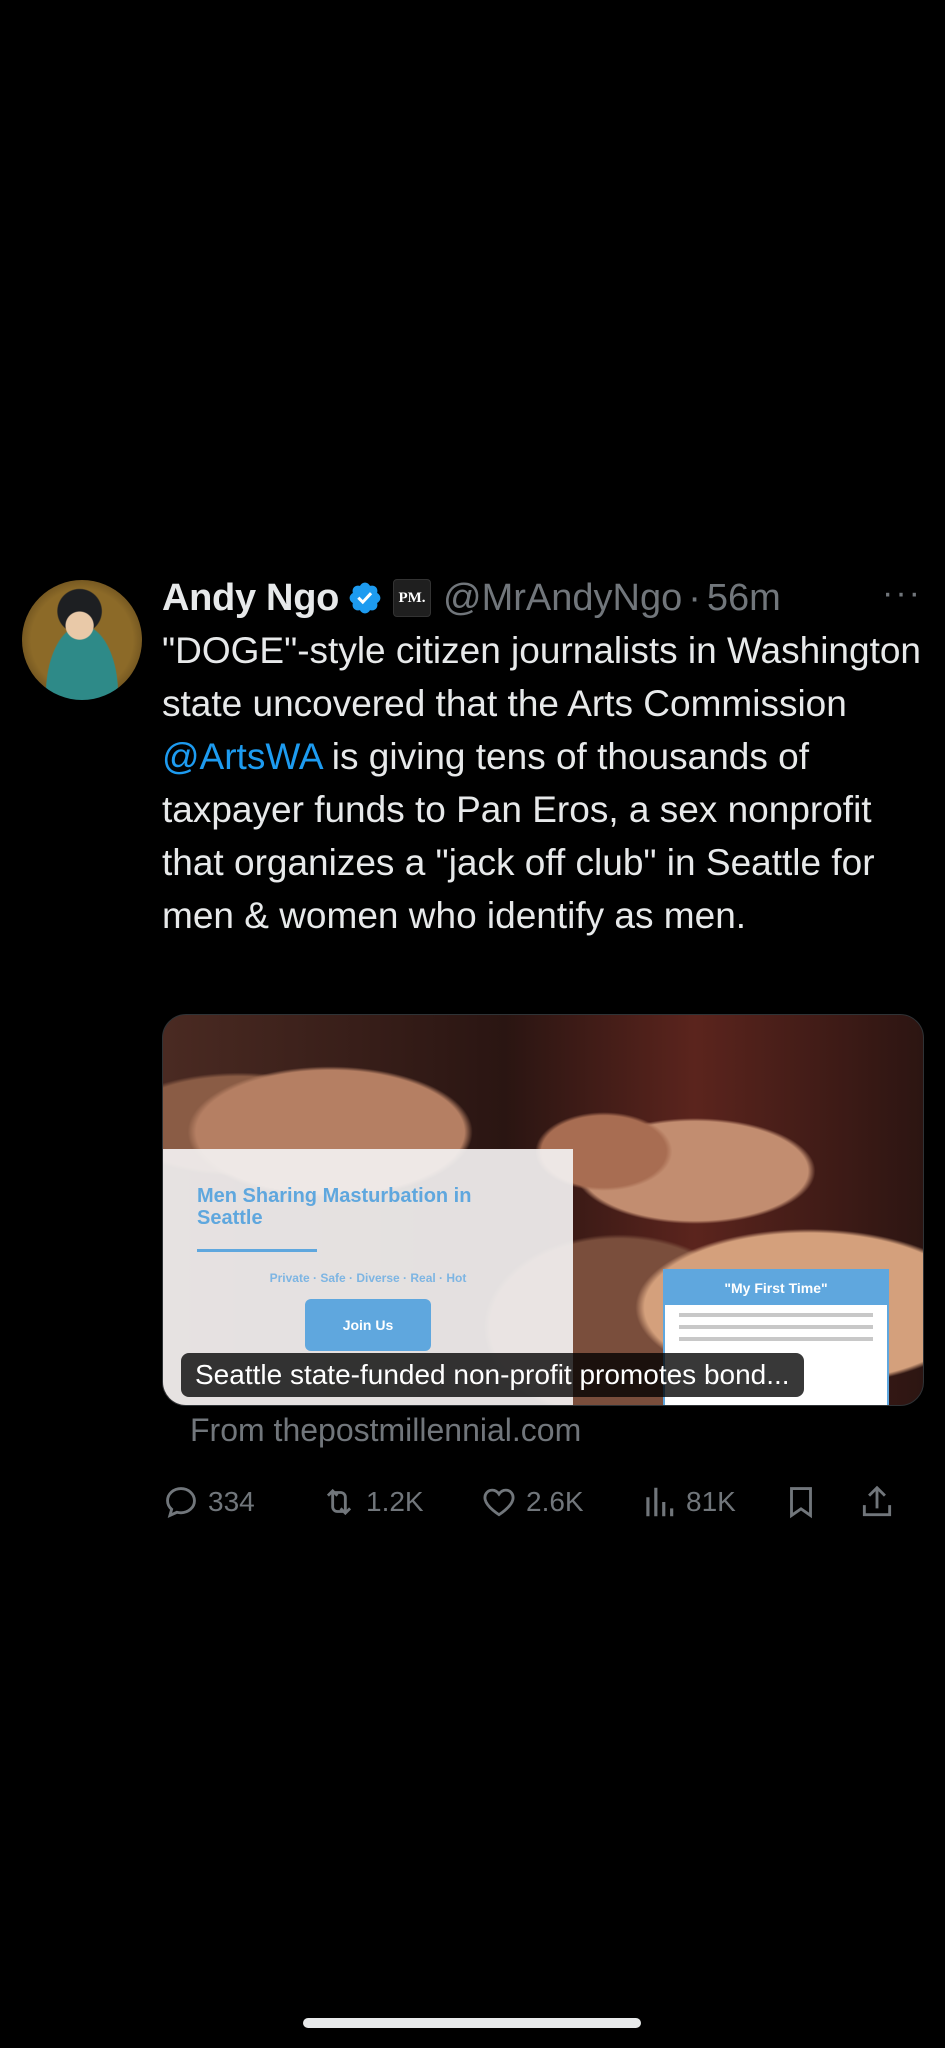  Describe the element at coordinates (555, 1501) in the screenshot. I see `like-count: 2.6K` at that location.